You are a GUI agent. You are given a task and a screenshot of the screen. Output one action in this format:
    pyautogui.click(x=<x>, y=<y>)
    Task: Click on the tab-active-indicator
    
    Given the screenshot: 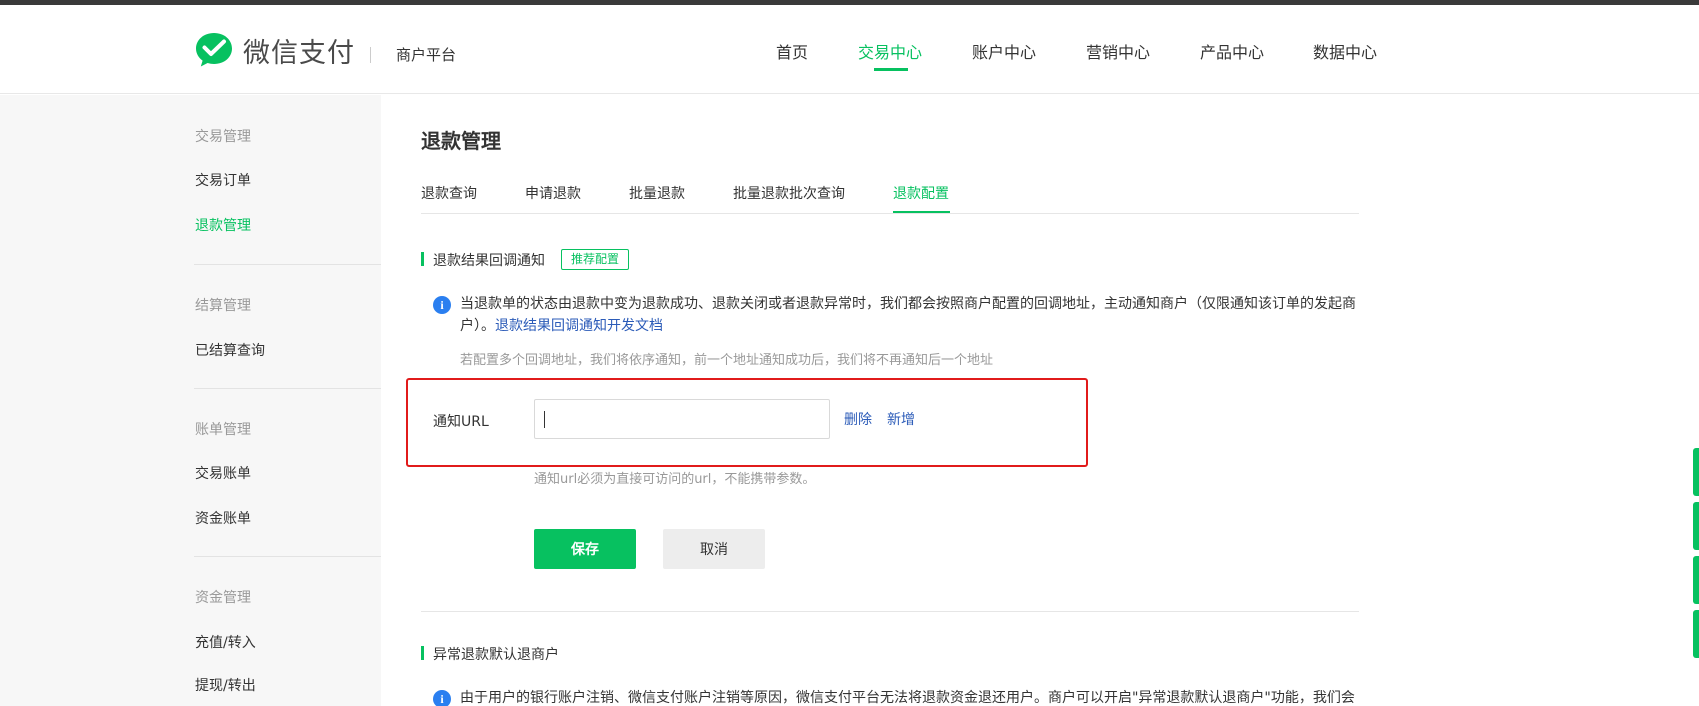 What is the action you would take?
    pyautogui.click(x=921, y=212)
    